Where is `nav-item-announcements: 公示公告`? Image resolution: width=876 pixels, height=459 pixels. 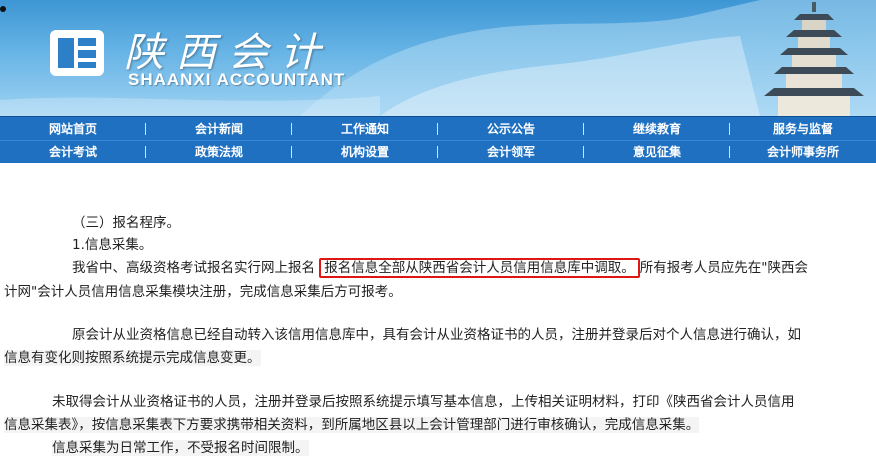
nav-item-announcements: 公示公告 is located at coordinates (511, 129).